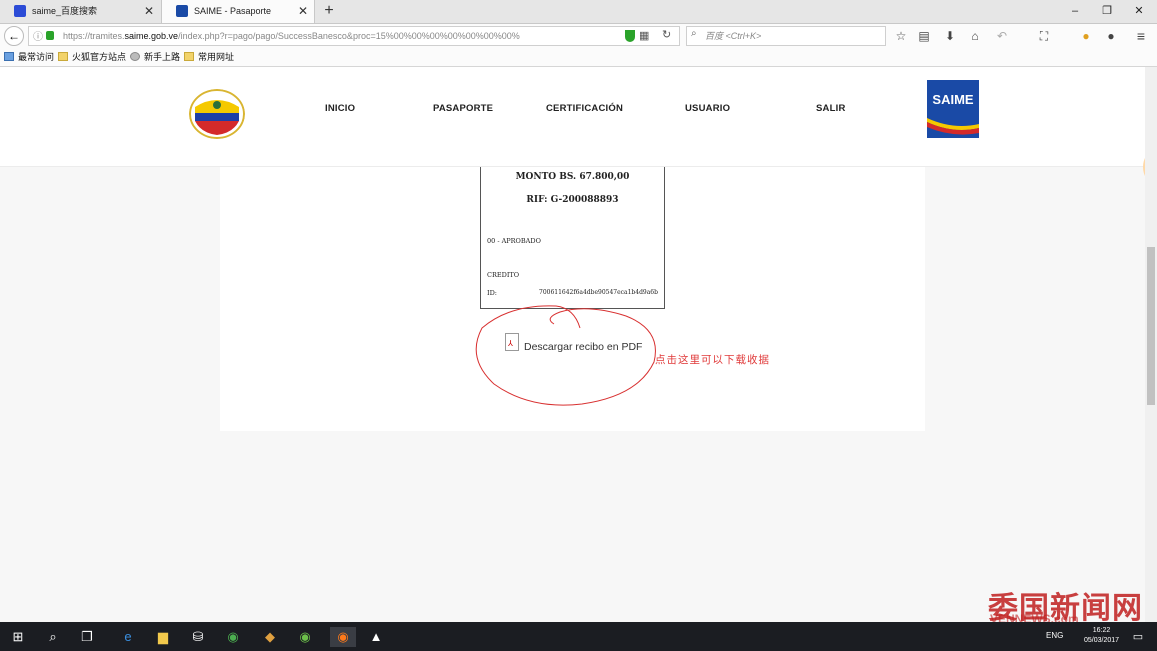 The width and height of the screenshot is (1157, 651). What do you see at coordinates (128, 637) in the screenshot?
I see `edge-browser-icon: e` at bounding box center [128, 637].